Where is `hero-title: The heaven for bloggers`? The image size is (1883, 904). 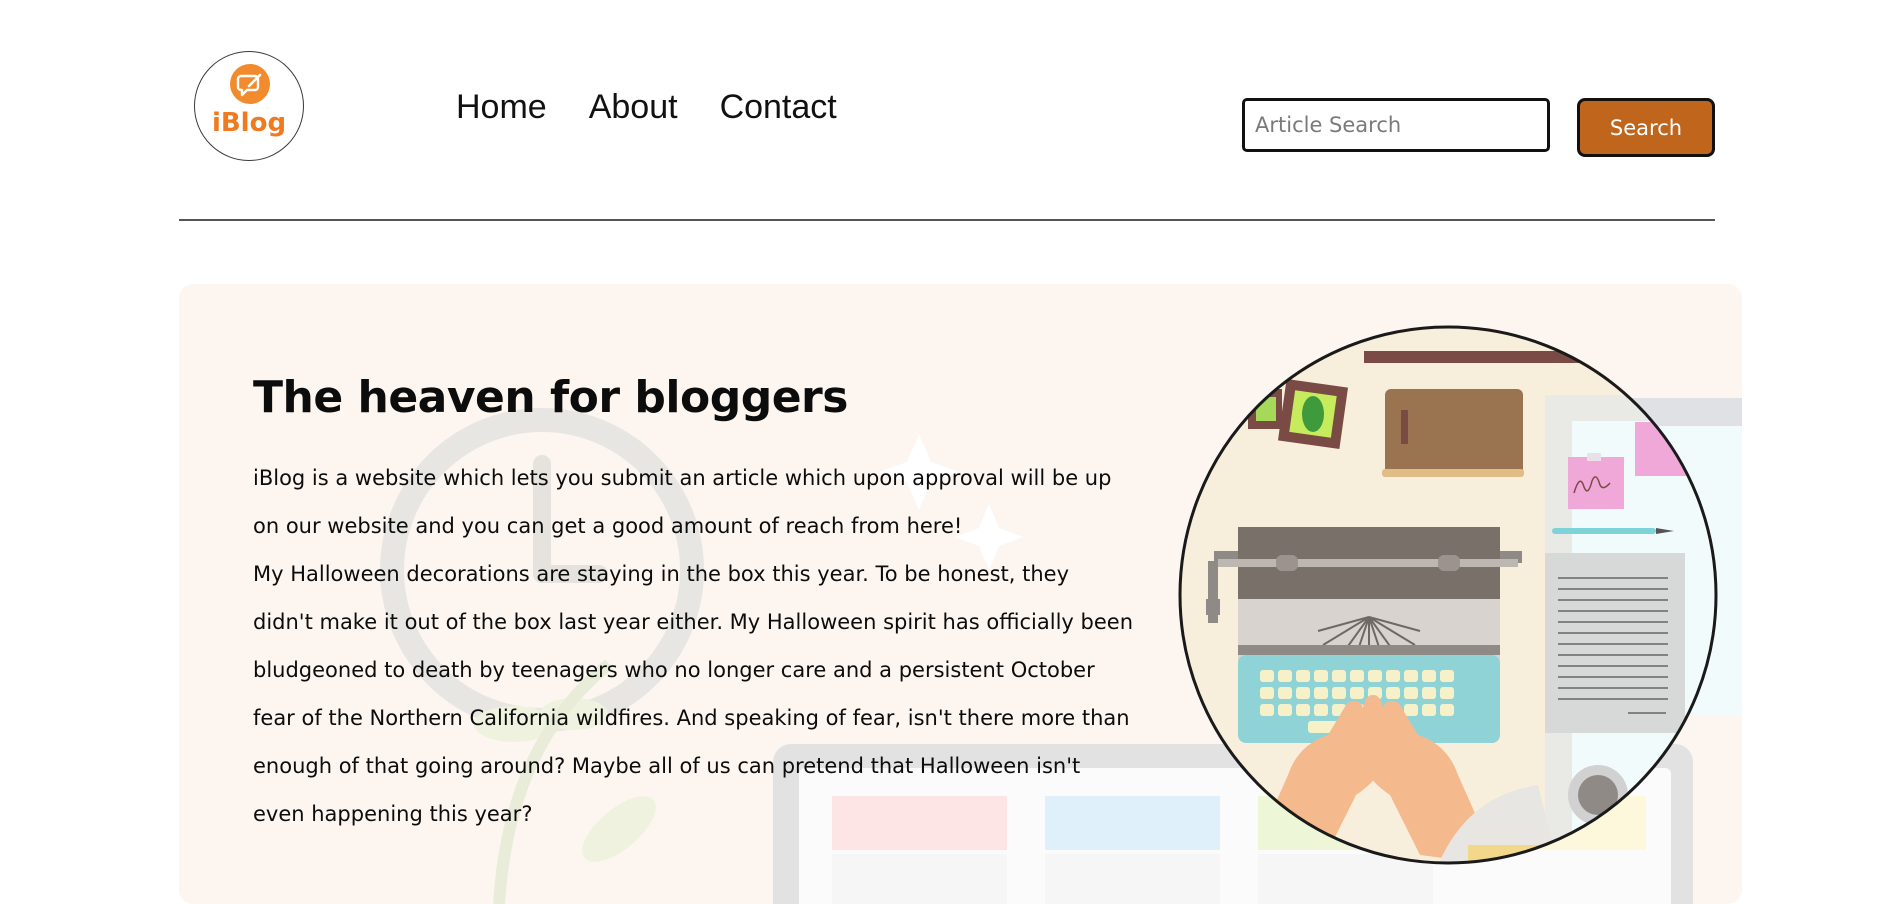
hero-title: The heaven for bloggers is located at coordinates (550, 397).